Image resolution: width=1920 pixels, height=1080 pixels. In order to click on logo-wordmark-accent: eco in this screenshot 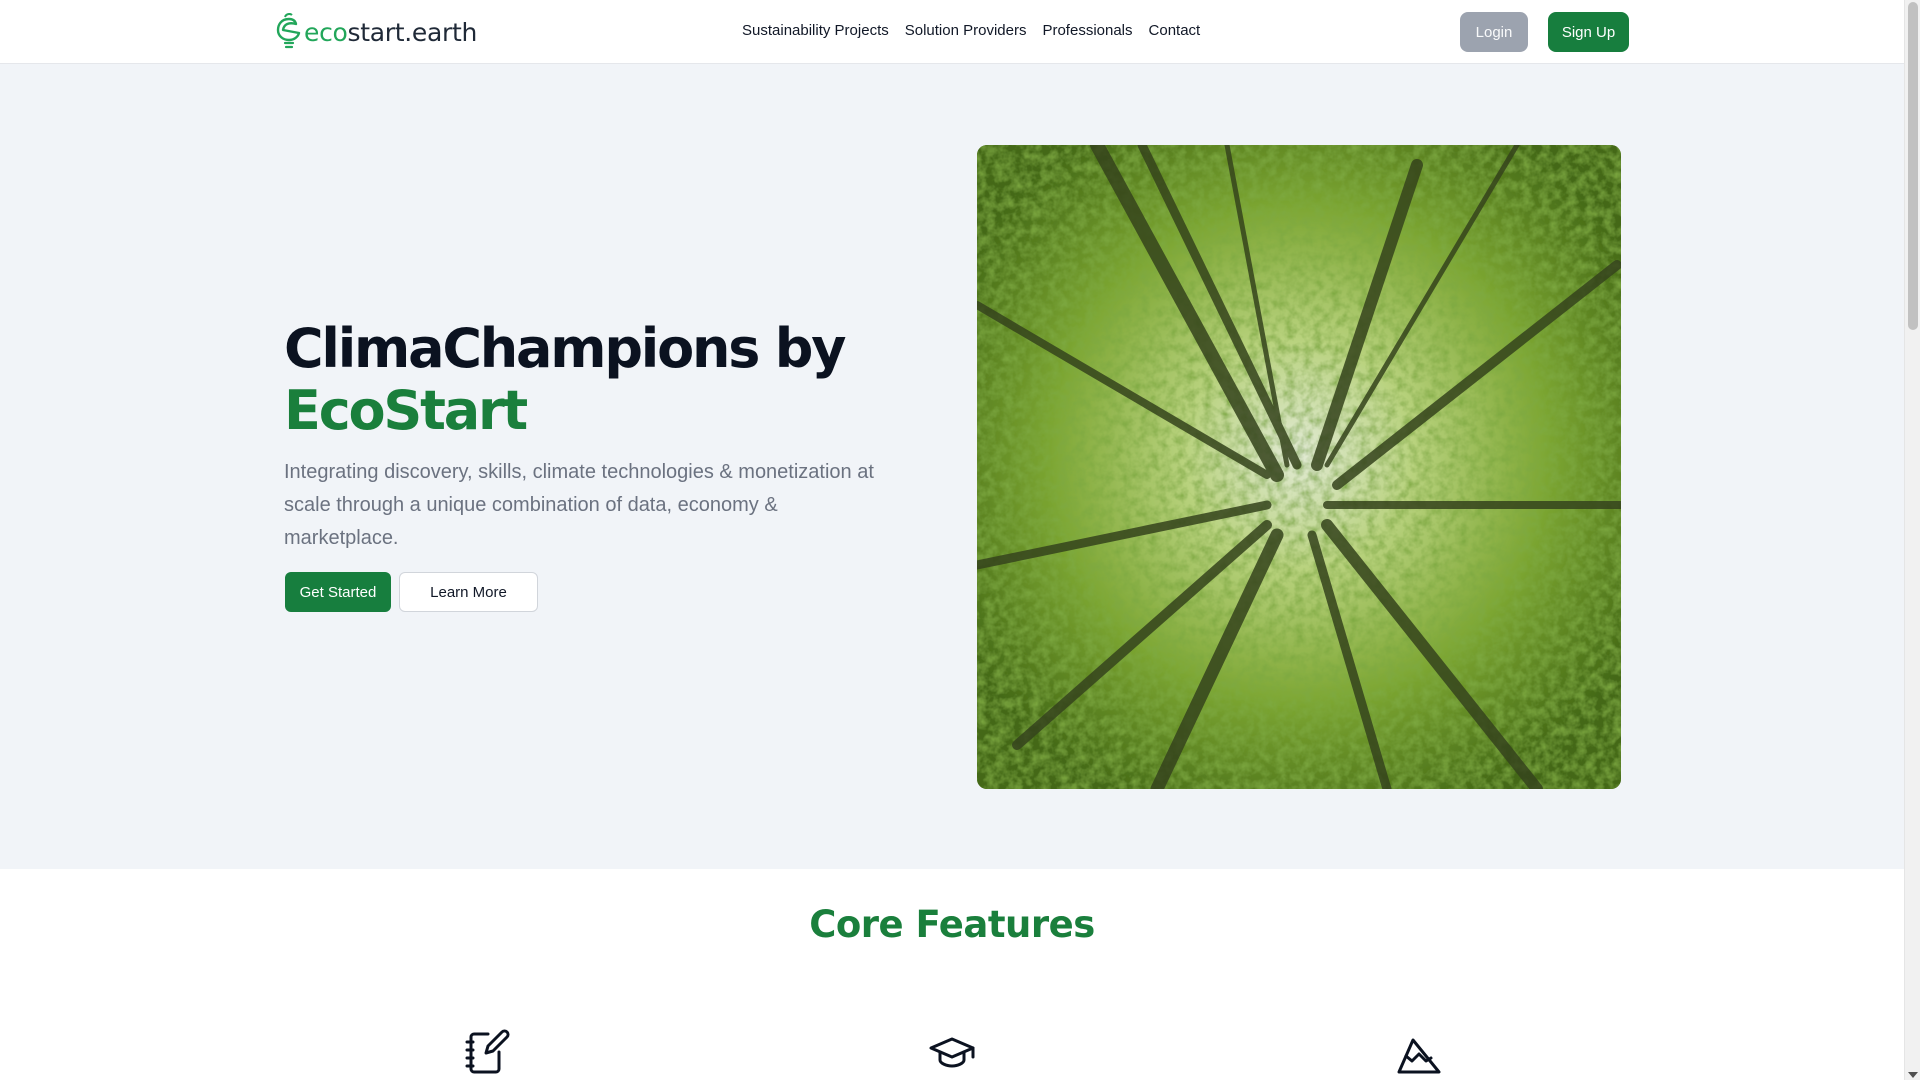, I will do `click(326, 32)`.